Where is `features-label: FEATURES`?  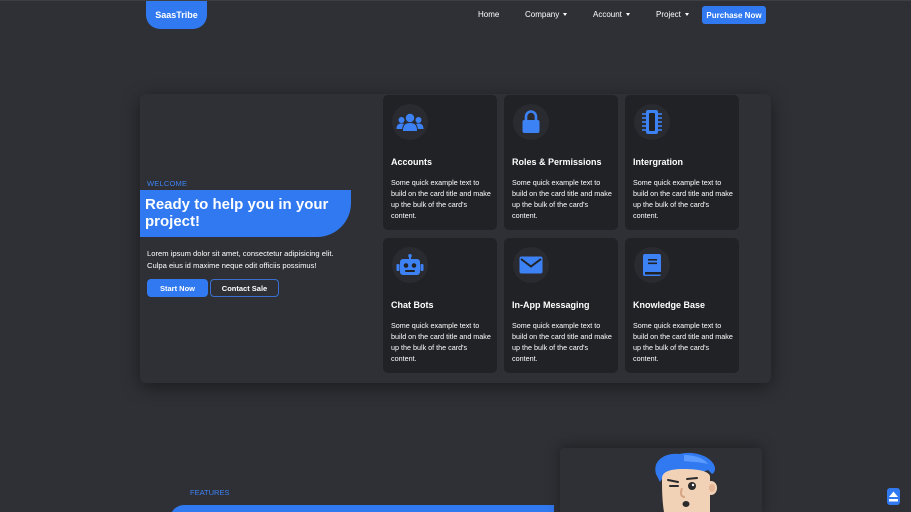
features-label: FEATURES is located at coordinates (210, 492).